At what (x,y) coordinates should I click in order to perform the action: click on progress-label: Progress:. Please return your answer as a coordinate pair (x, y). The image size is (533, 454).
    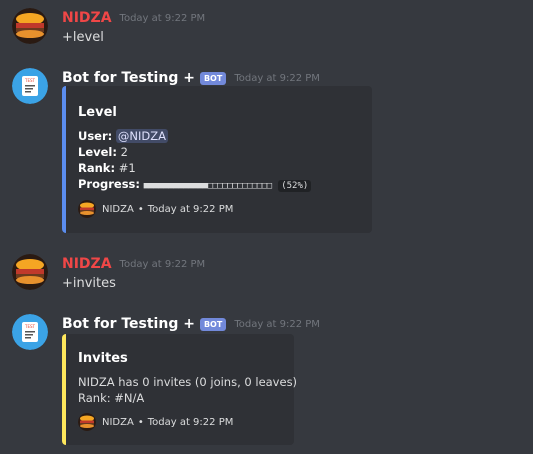
    Looking at the image, I should click on (109, 184).